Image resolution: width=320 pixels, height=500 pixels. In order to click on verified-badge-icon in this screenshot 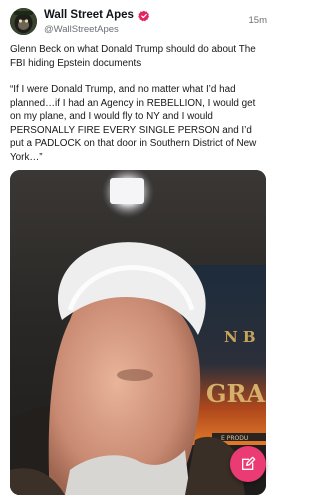, I will do `click(144, 15)`.